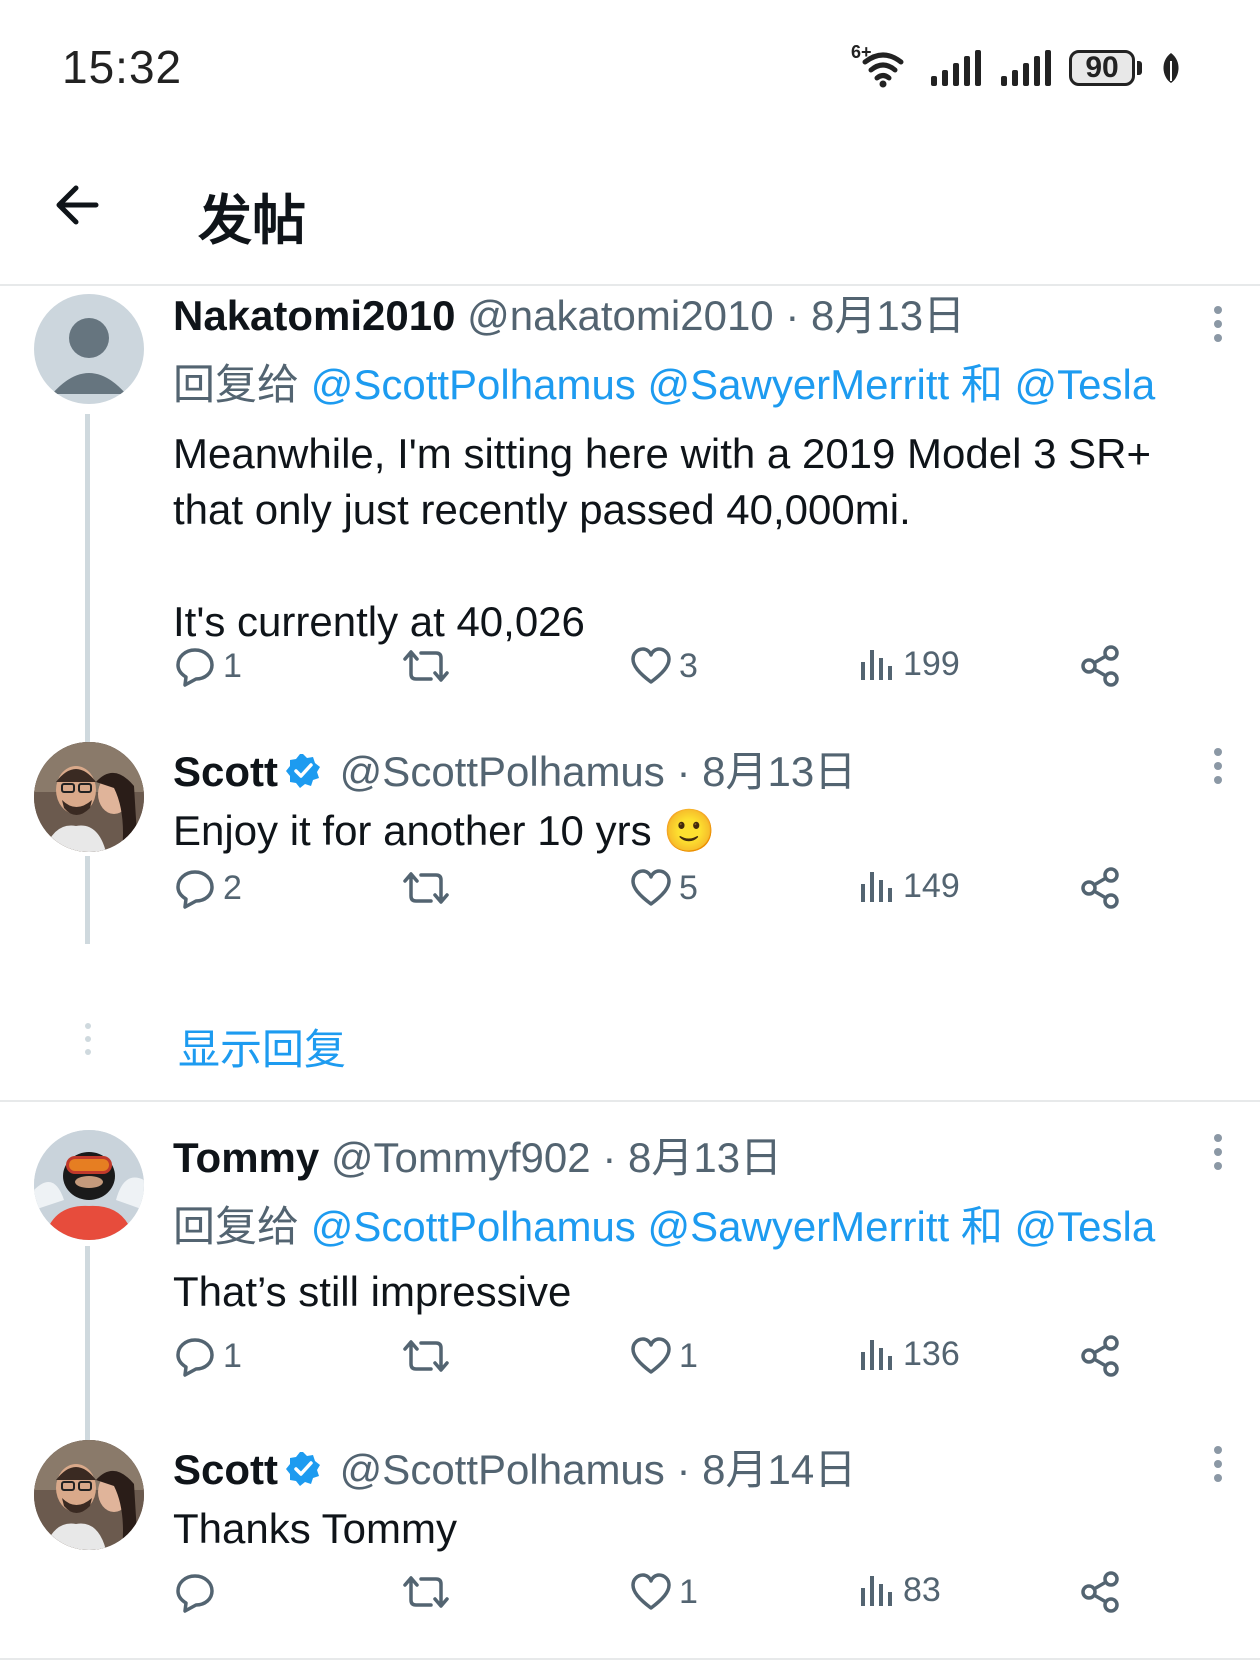 This screenshot has height=1677, width=1260. Describe the element at coordinates (630, 218) in the screenshot. I see `page-header: 发帖` at that location.